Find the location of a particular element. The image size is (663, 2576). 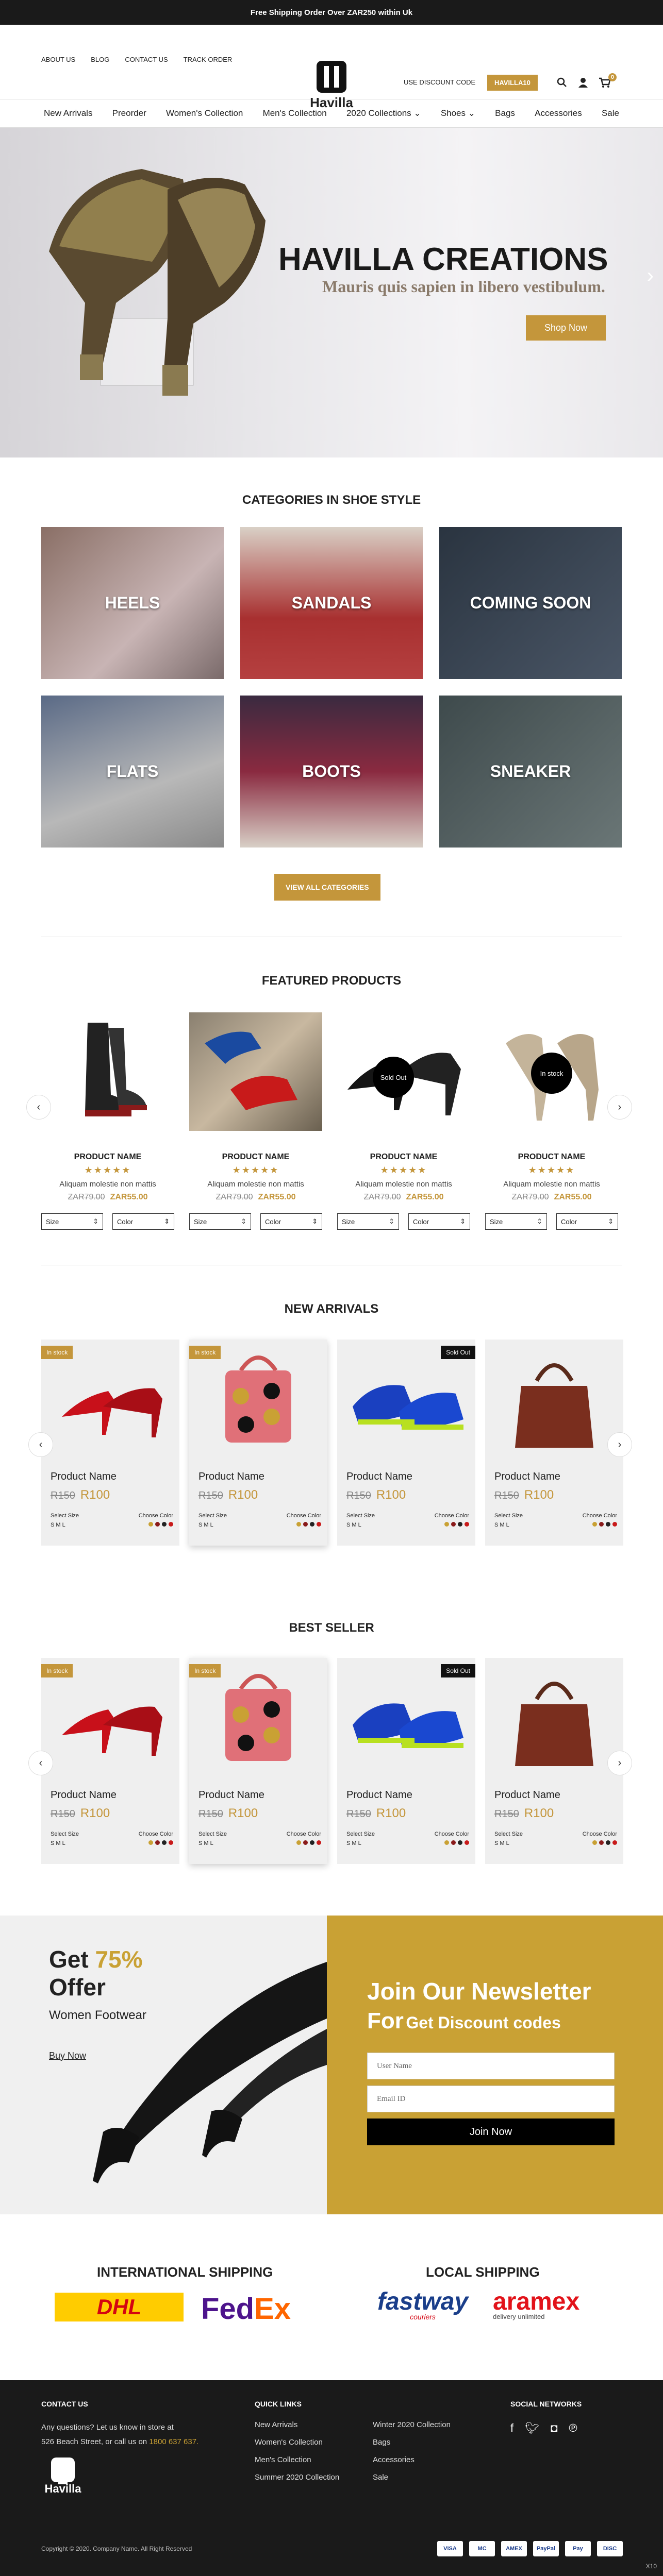

category-label: Flats is located at coordinates (132, 771).